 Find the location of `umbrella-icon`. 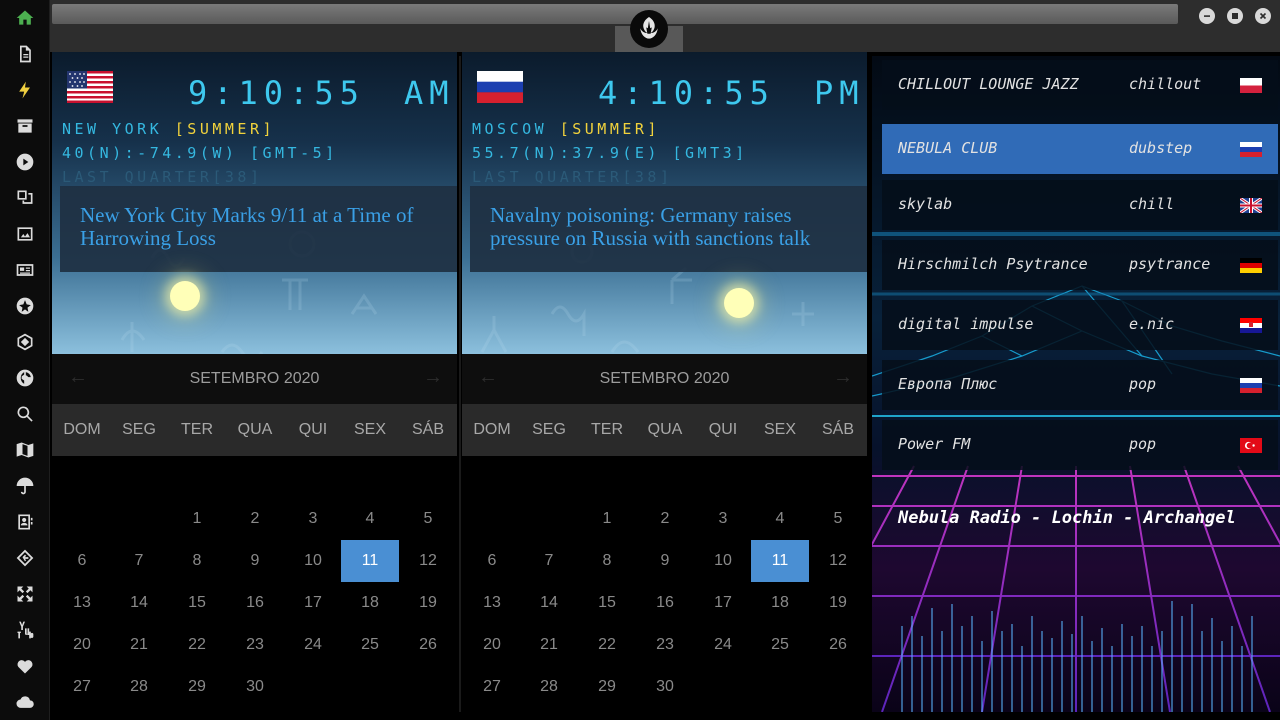

umbrella-icon is located at coordinates (25, 486).